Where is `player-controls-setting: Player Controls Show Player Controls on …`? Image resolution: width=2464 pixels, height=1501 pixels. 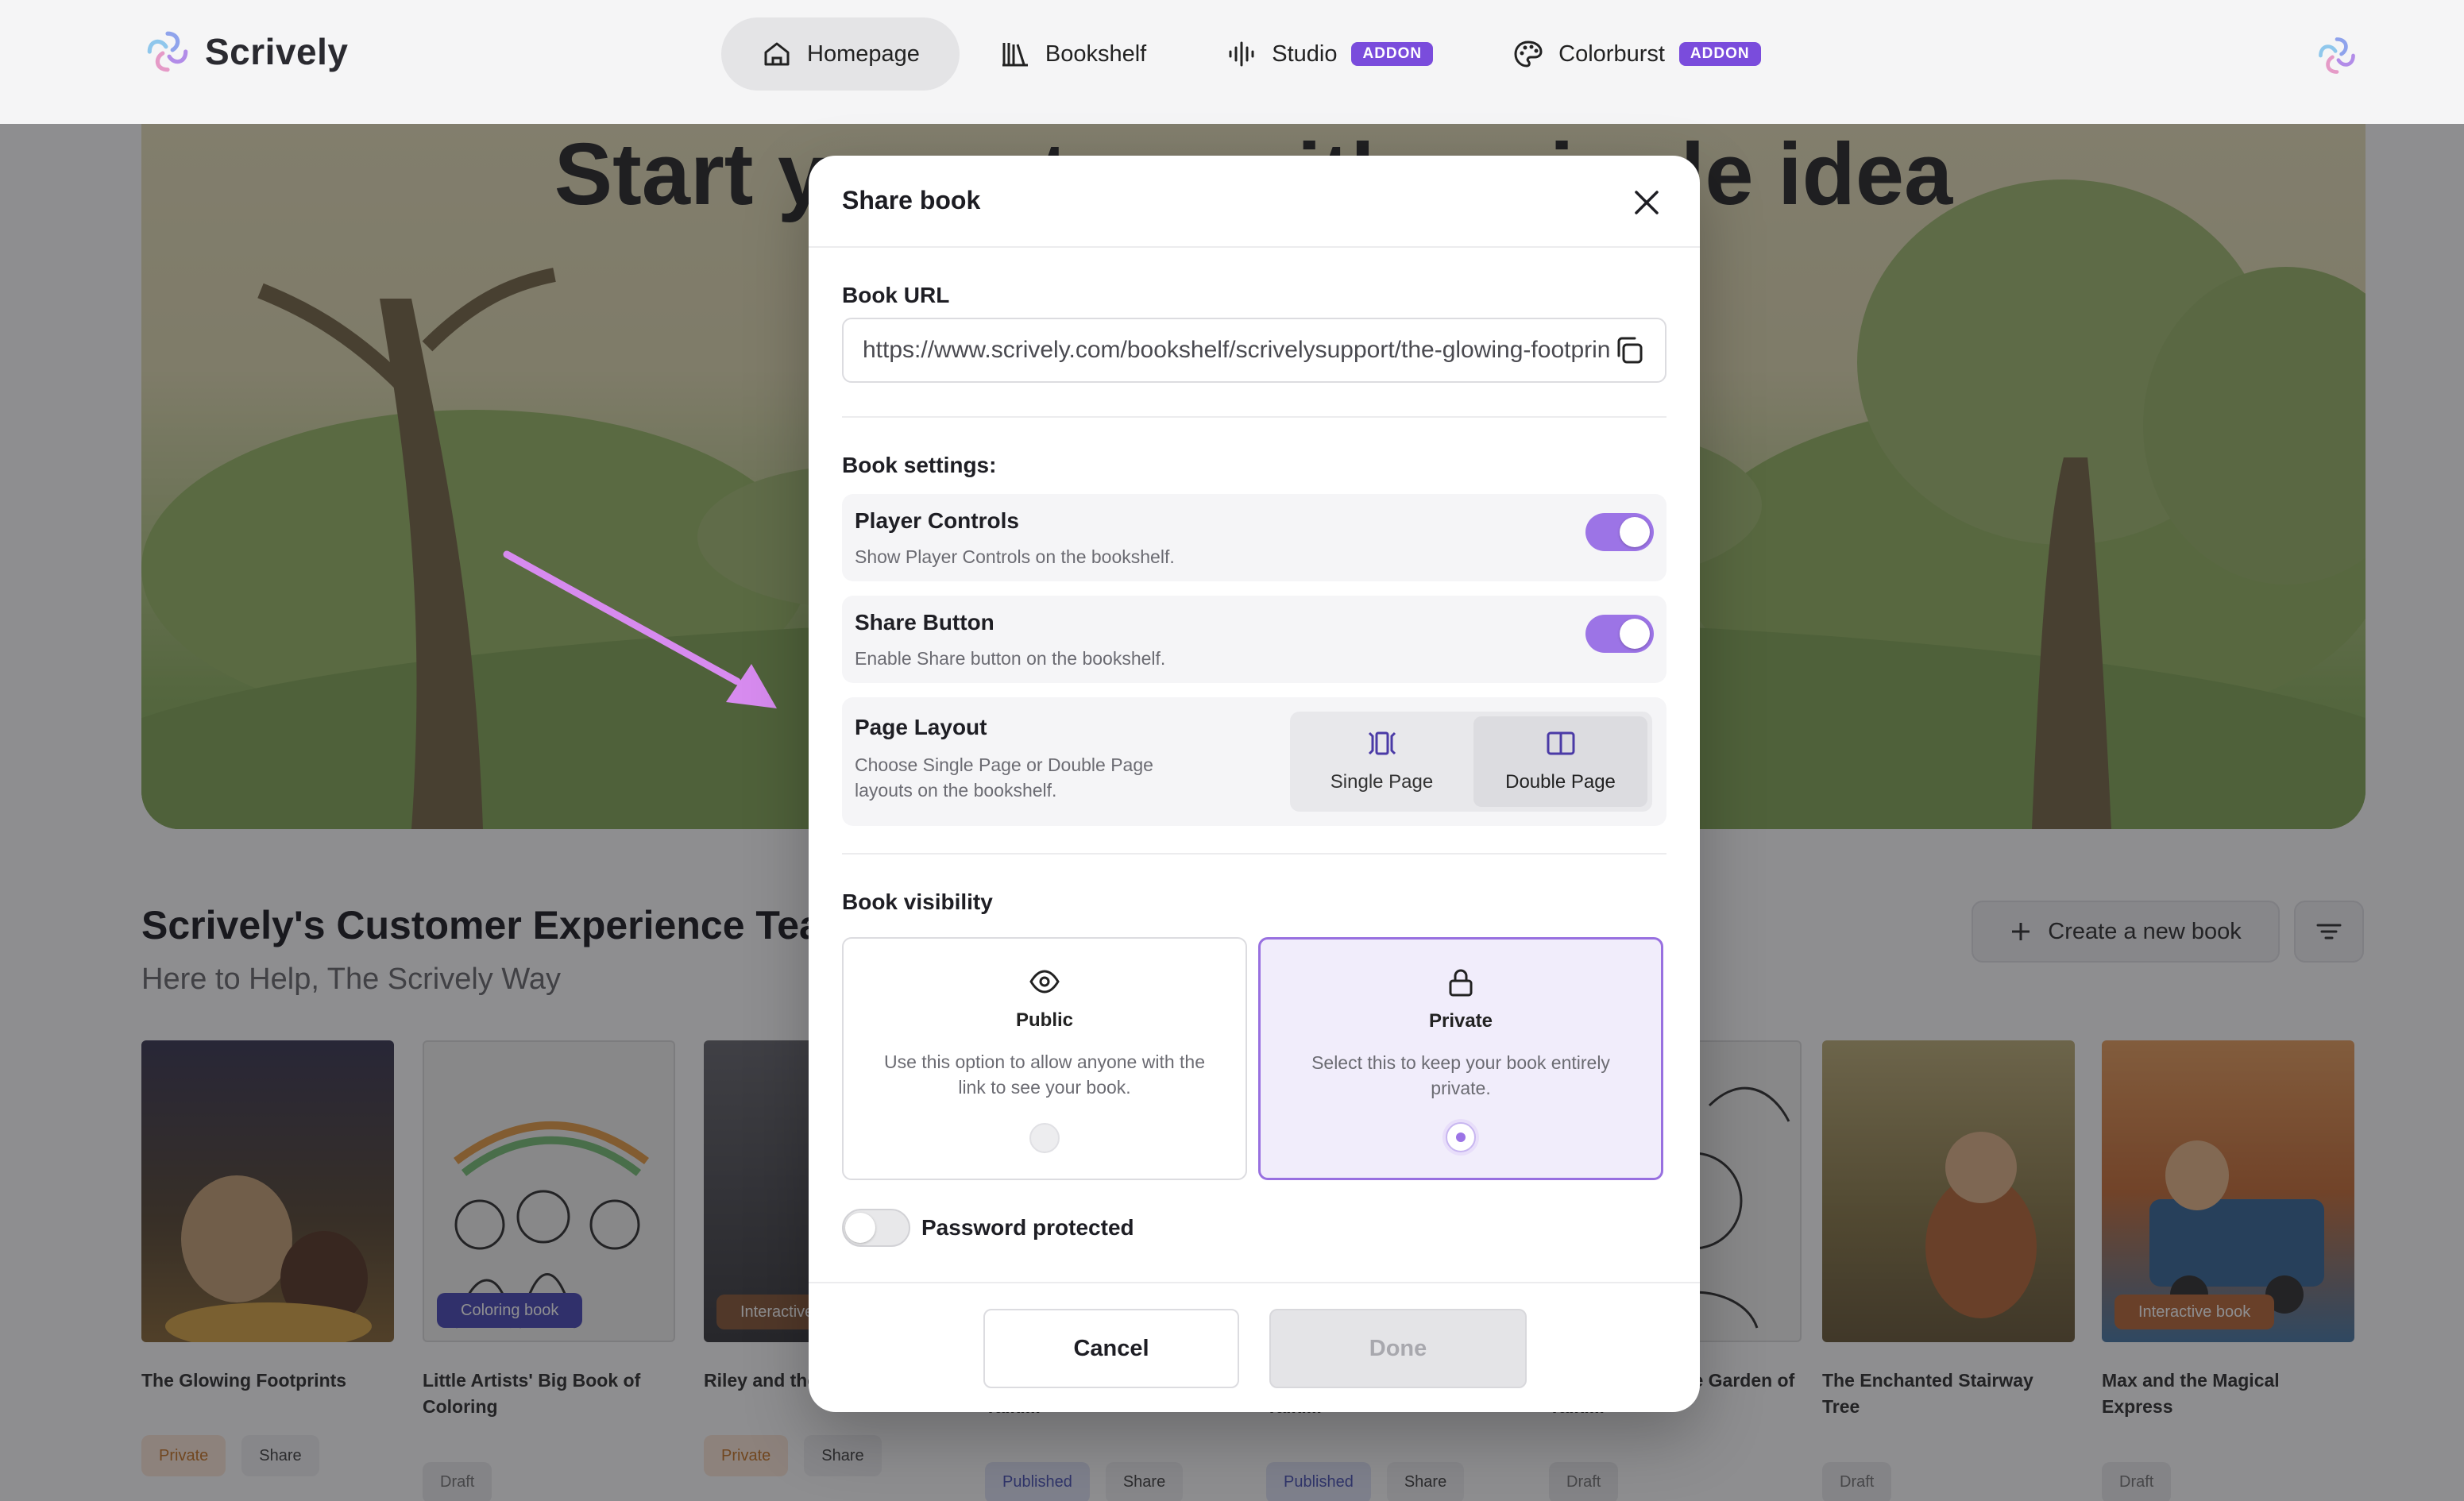
player-controls-setting: Player Controls Show Player Controls on … is located at coordinates (1254, 537).